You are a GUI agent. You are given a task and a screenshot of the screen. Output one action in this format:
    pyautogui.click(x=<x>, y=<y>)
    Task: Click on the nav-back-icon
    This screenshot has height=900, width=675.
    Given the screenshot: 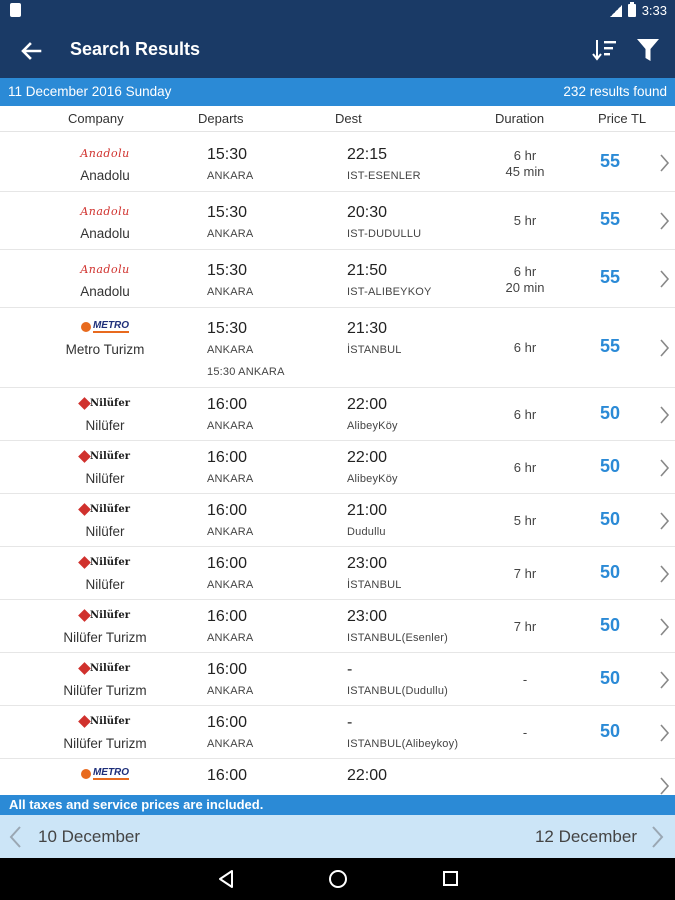 What is the action you would take?
    pyautogui.click(x=226, y=879)
    